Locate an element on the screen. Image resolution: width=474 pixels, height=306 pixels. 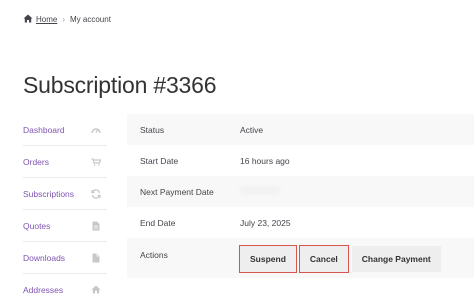
start-date-value: 16 hours ago is located at coordinates (265, 160).